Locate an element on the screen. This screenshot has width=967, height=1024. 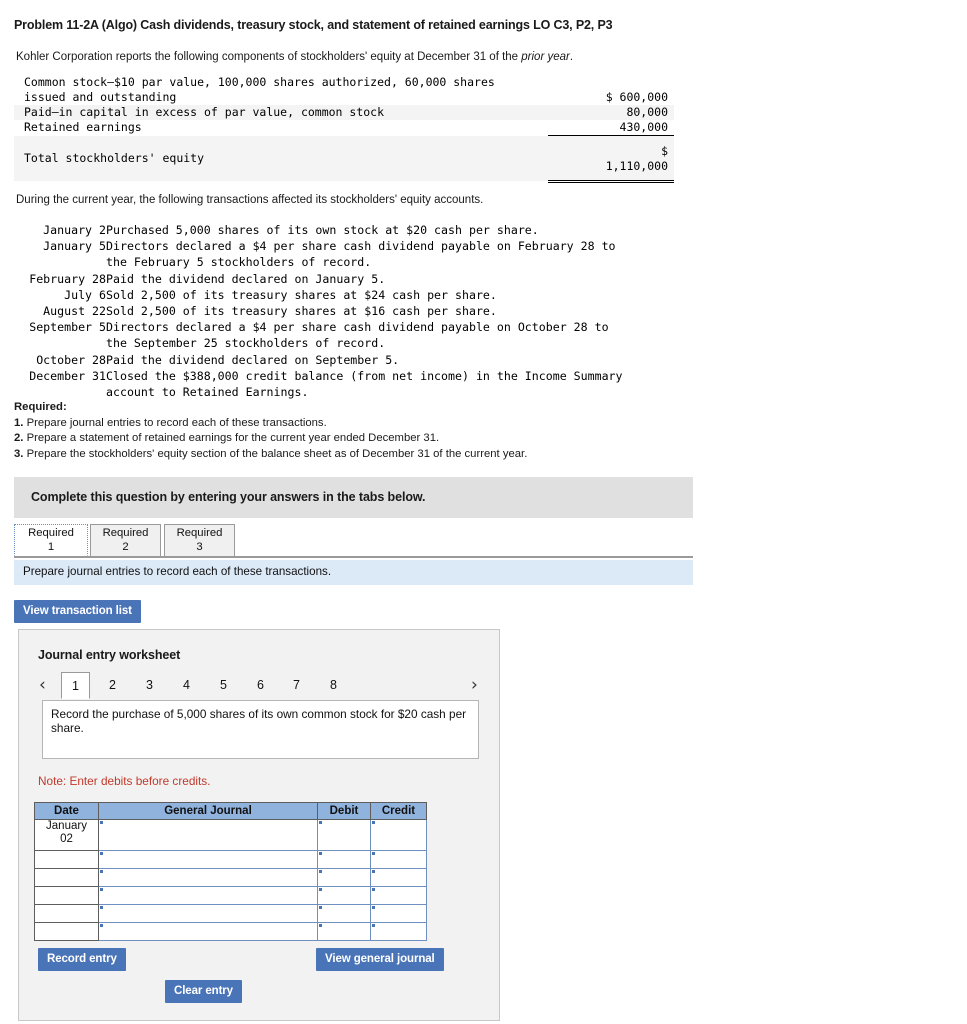
tab-required-2-line1: Required is located at coordinates (125, 533).